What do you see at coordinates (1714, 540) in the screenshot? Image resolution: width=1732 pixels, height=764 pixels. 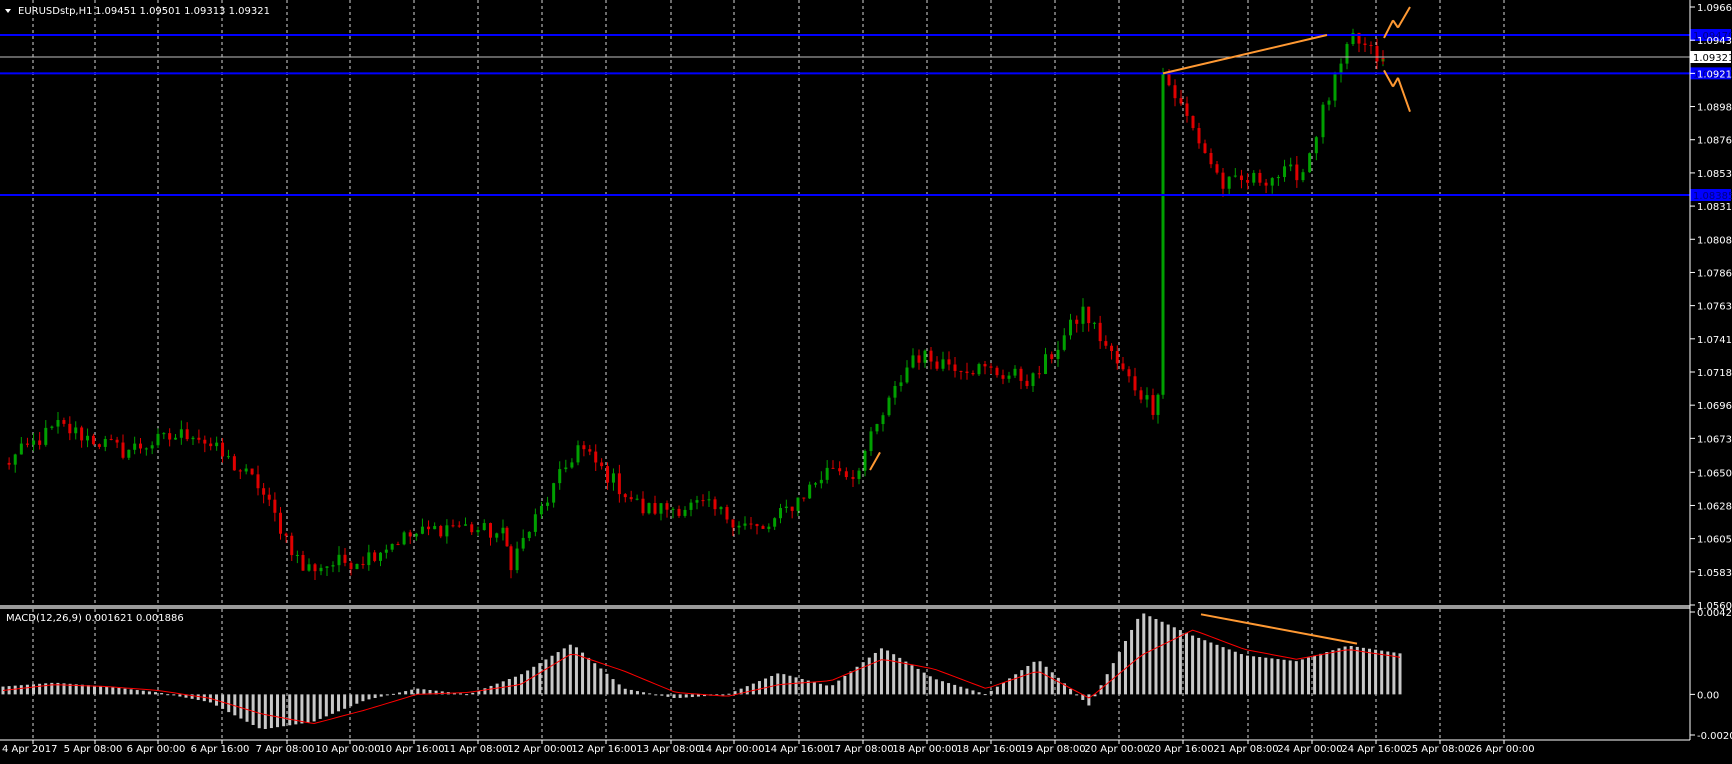 I see `y-tick-label: 1.06055` at bounding box center [1714, 540].